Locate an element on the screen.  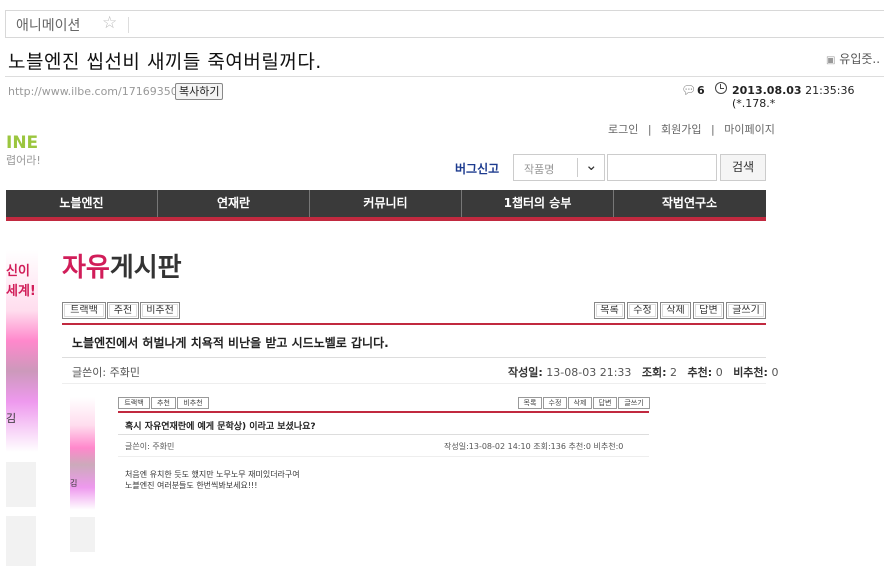
referrer-label: 유입줏.. is located at coordinates (860, 59).